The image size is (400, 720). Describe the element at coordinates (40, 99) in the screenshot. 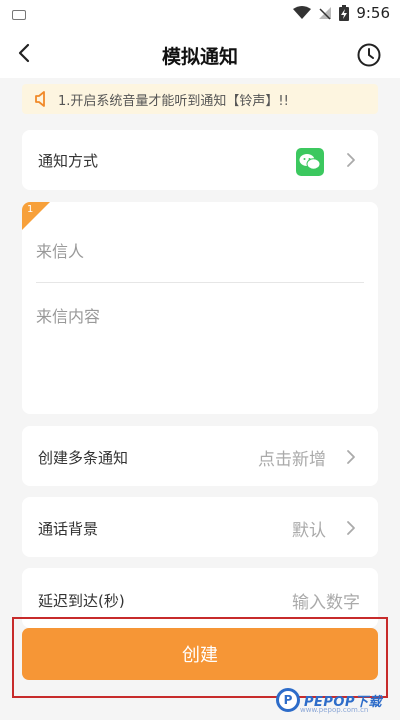

I see `speaker-icon` at that location.